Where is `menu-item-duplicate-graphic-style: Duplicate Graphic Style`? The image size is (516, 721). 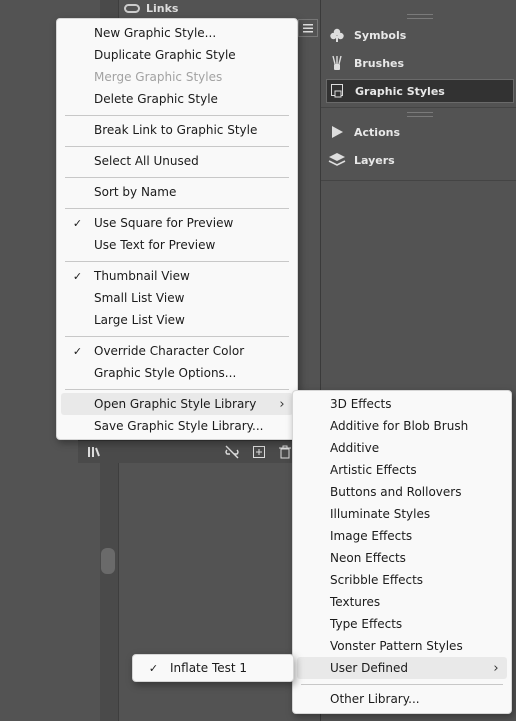
menu-item-duplicate-graphic-style: Duplicate Graphic Style is located at coordinates (177, 55).